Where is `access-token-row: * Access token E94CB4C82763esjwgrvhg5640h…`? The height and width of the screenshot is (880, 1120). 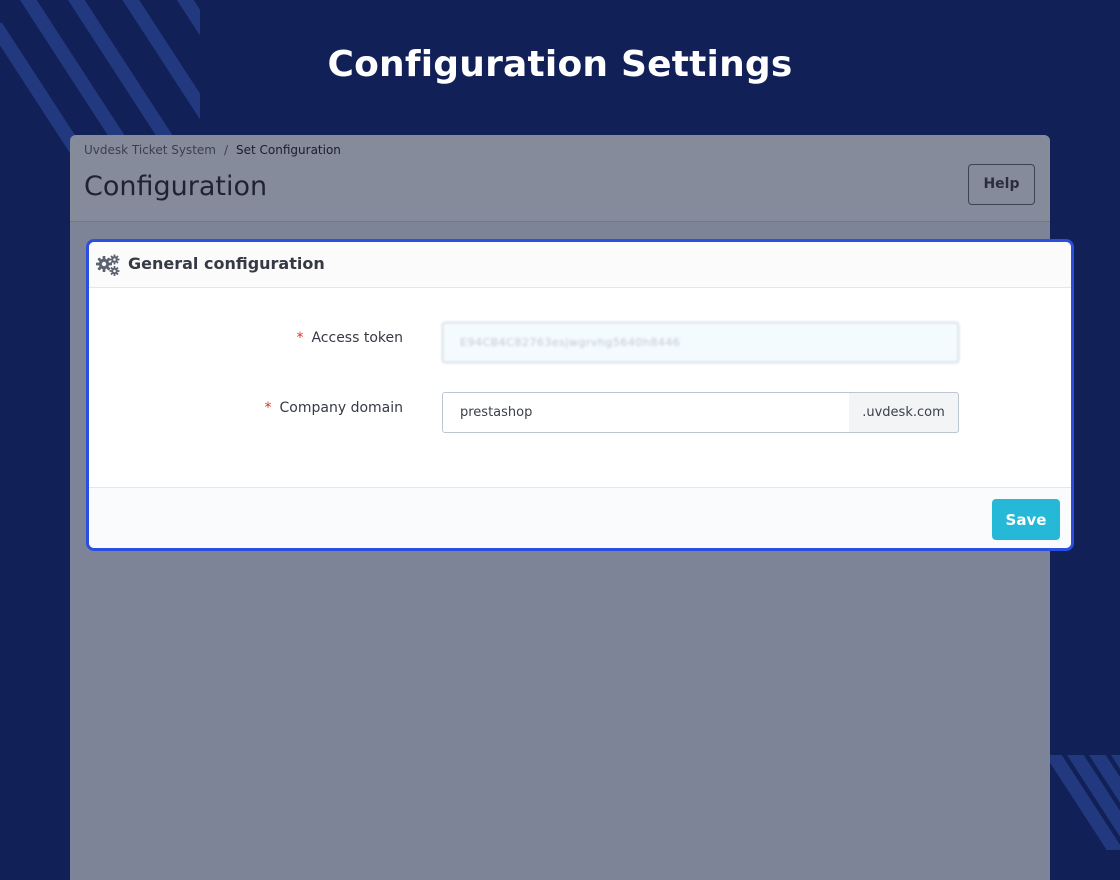
access-token-row: * Access token E94CB4C82763esjwgrvhg5640h… is located at coordinates (580, 343).